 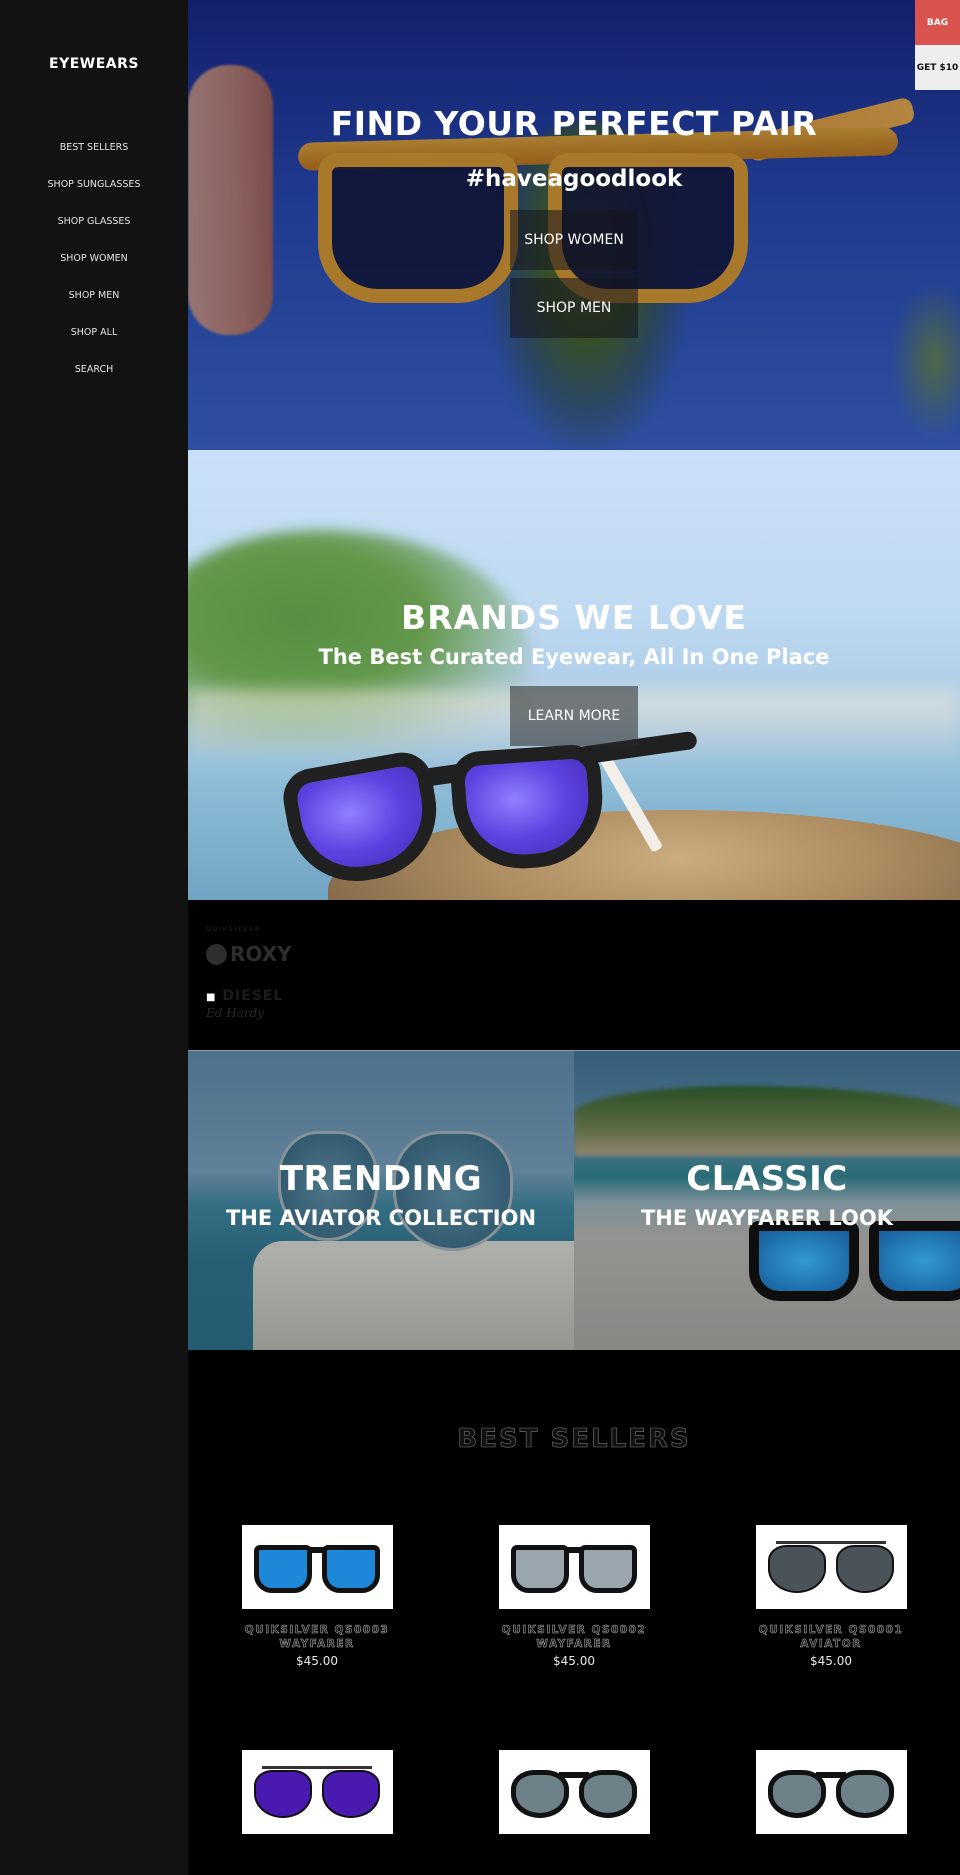 What do you see at coordinates (317, 1637) in the screenshot?
I see `product-name: QUIKSILVER QS0003 WAYFARER` at bounding box center [317, 1637].